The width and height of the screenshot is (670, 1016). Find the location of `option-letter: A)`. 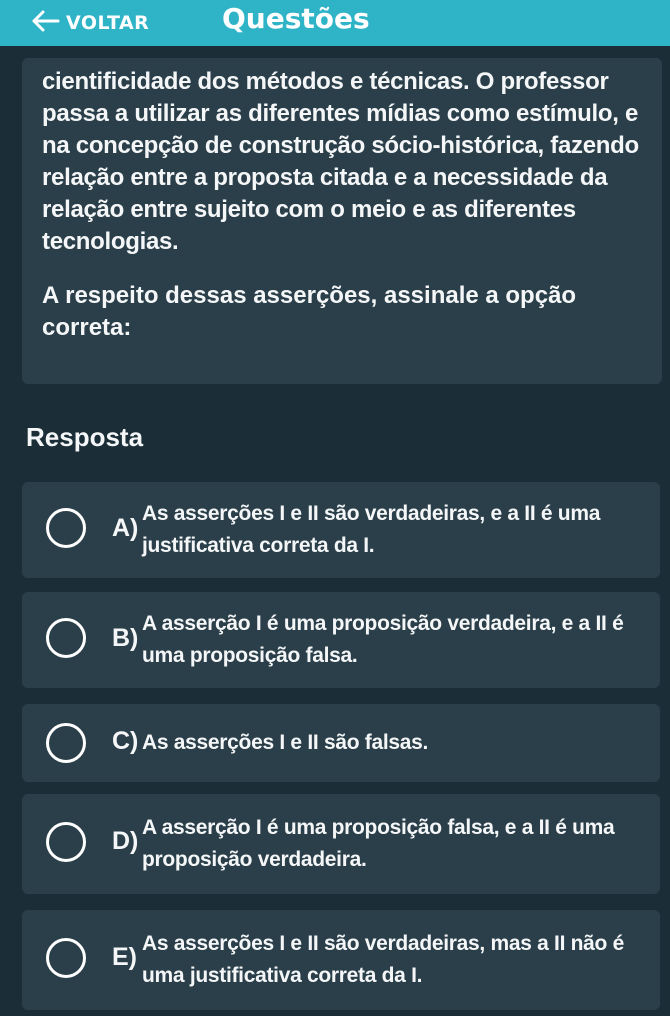

option-letter: A) is located at coordinates (125, 528).